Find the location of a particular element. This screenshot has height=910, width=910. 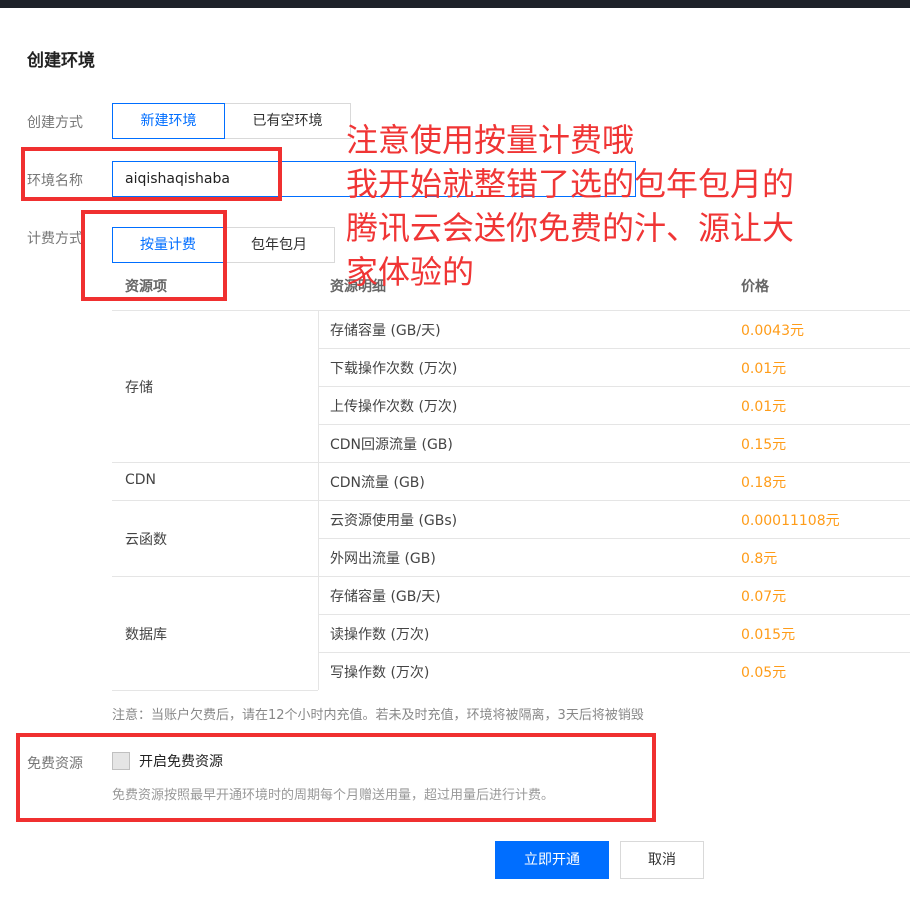

create-method-new-env-option: 新建环境 is located at coordinates (168, 121).